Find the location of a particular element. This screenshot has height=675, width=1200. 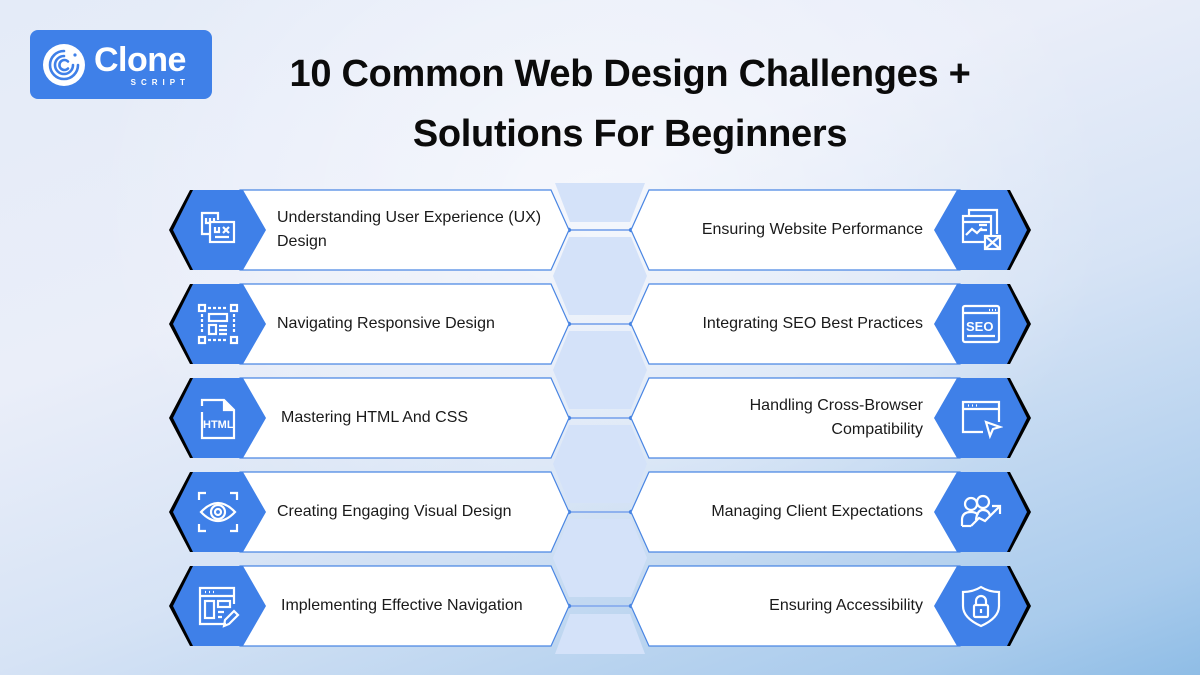

browser-cursor-icon is located at coordinates (982, 420).